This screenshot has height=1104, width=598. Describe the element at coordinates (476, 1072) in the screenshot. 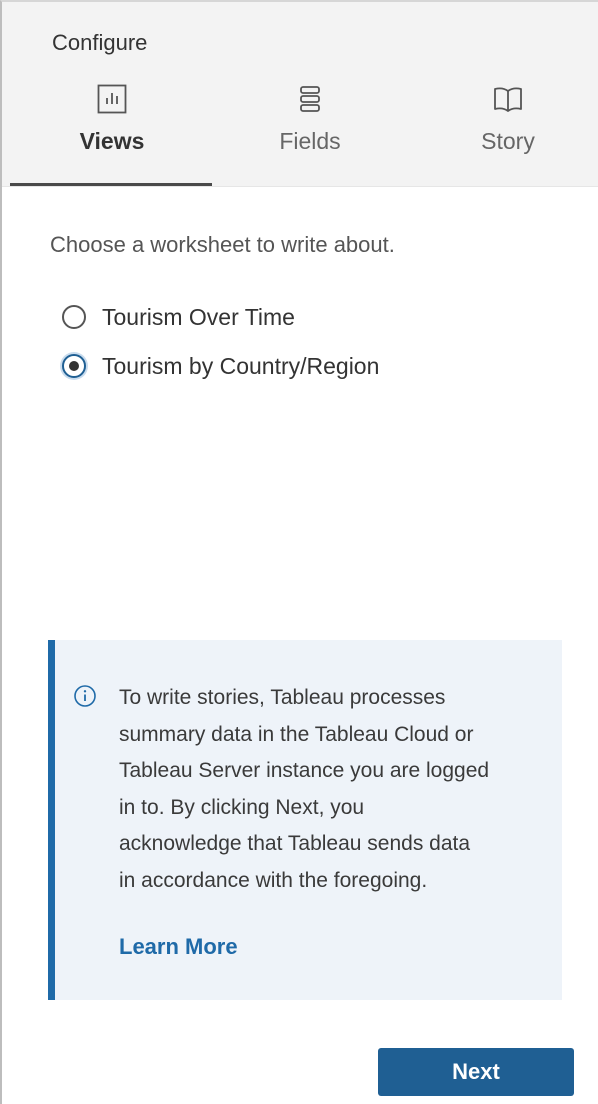

I see `next-button: Next` at that location.